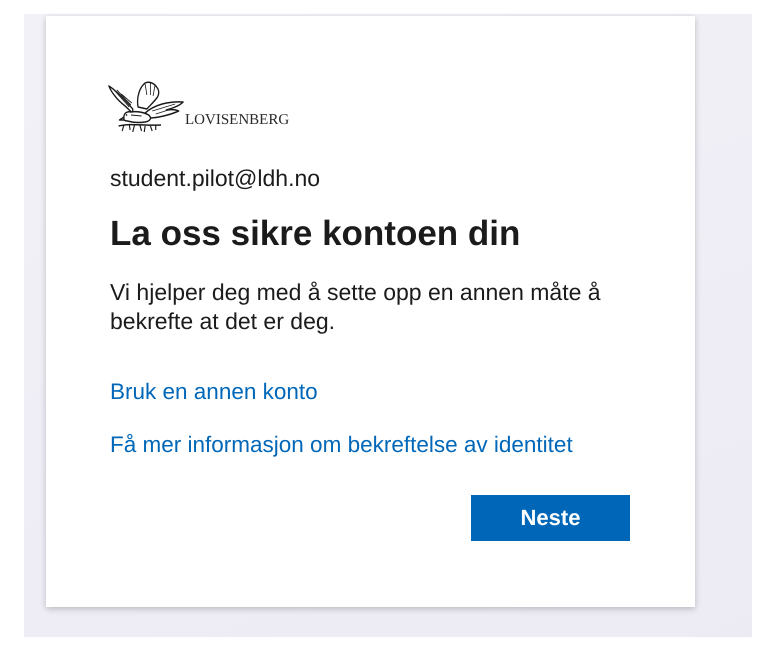 Image resolution: width=768 pixels, height=649 pixels. Describe the element at coordinates (214, 392) in the screenshot. I see `help-link: Bruk en annen konto` at that location.